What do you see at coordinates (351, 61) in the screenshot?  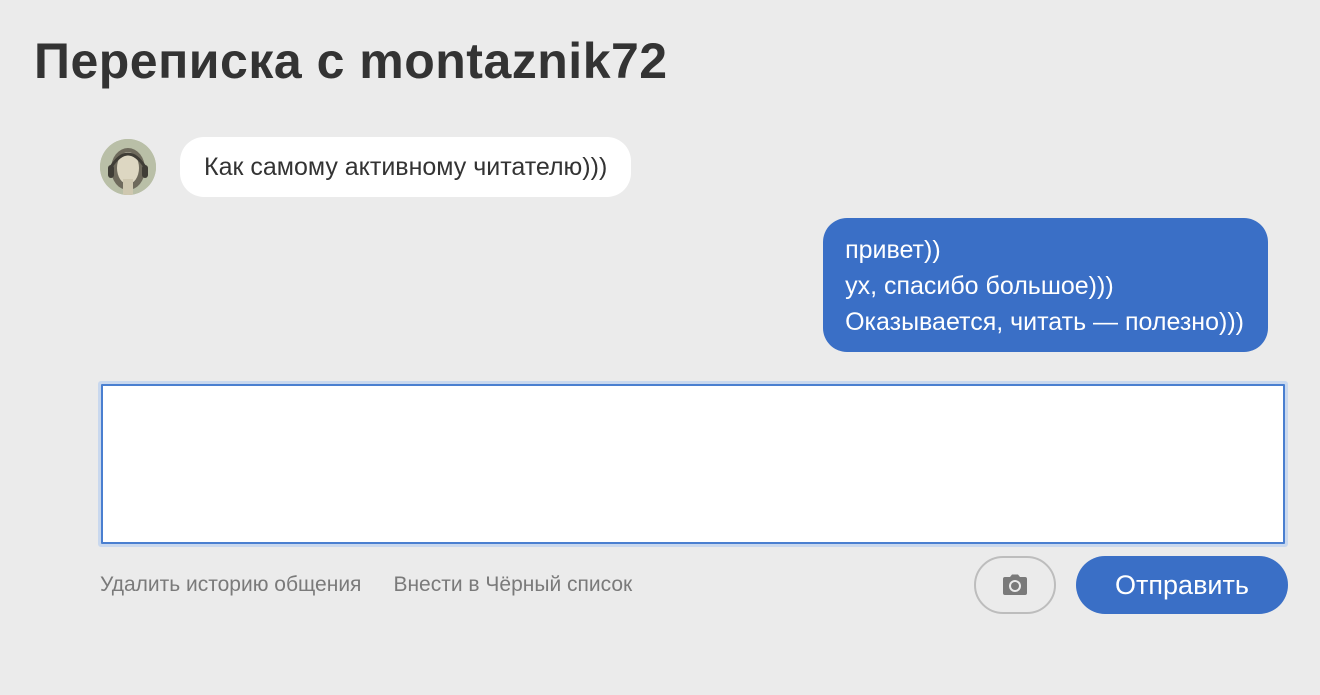 I see `page-title: Переписка с montaznik72` at bounding box center [351, 61].